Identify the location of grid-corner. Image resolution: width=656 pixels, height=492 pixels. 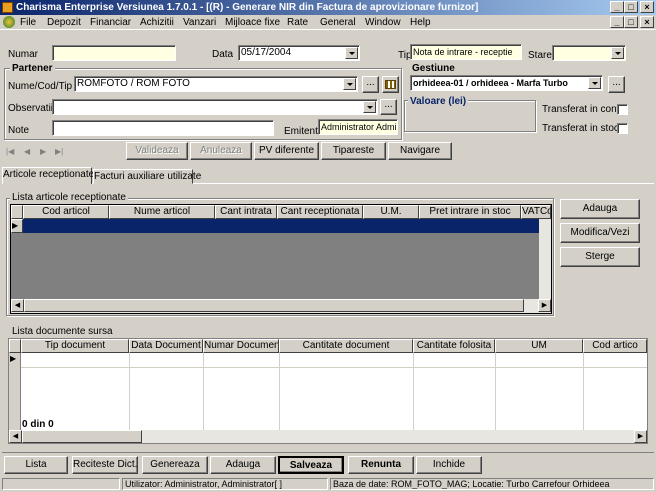
(15, 346).